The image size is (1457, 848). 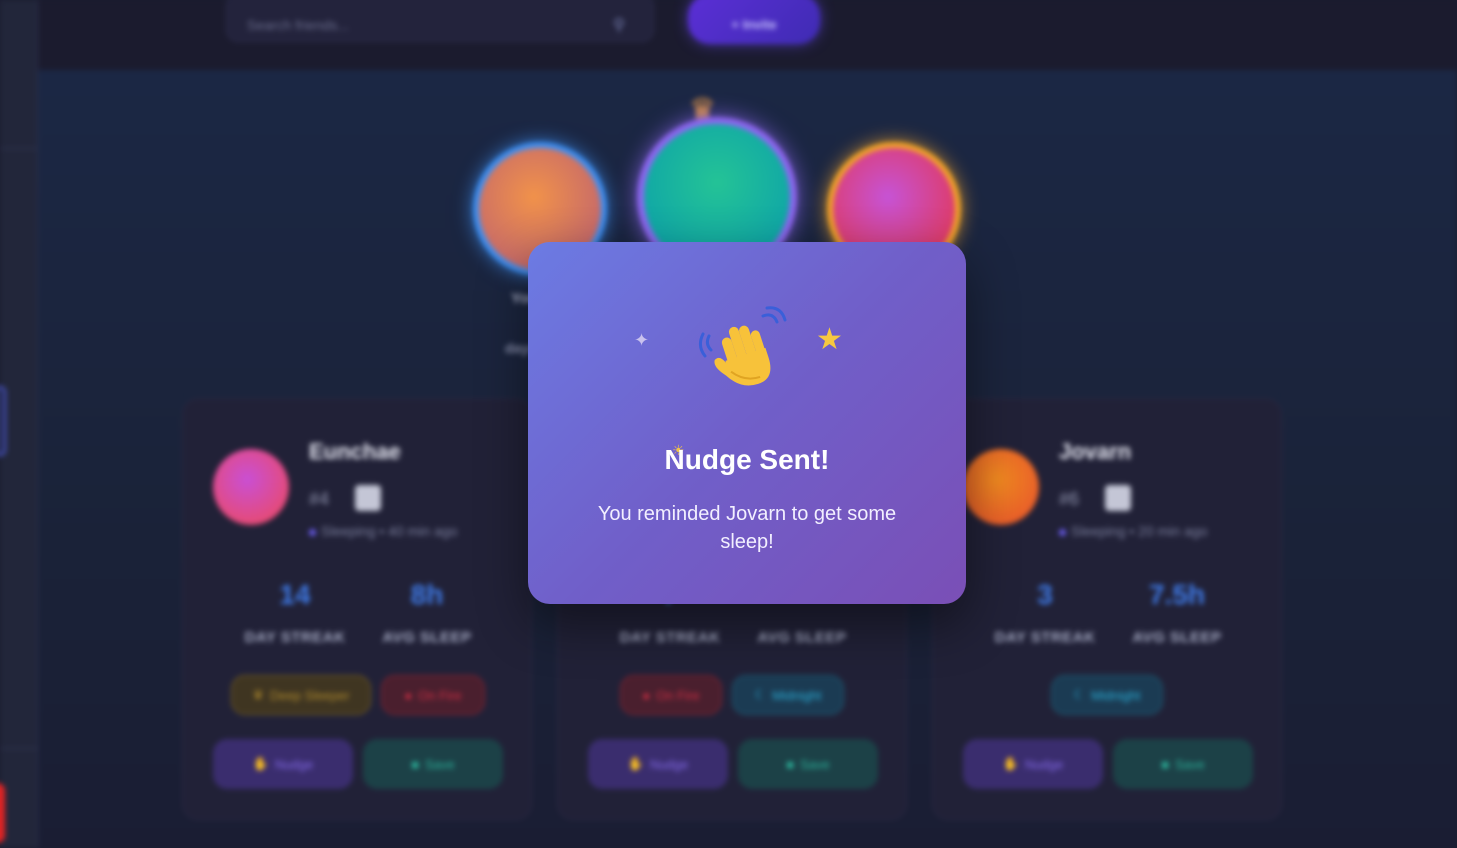 I want to click on status-text: Sleeping • 40 min ago, so click(x=383, y=531).